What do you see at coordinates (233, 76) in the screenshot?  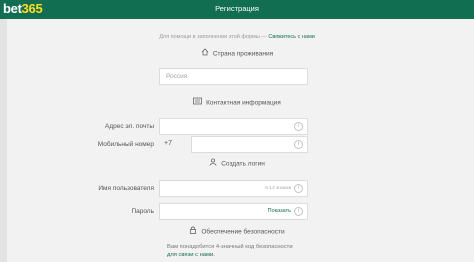 I see `country-field: Россия` at bounding box center [233, 76].